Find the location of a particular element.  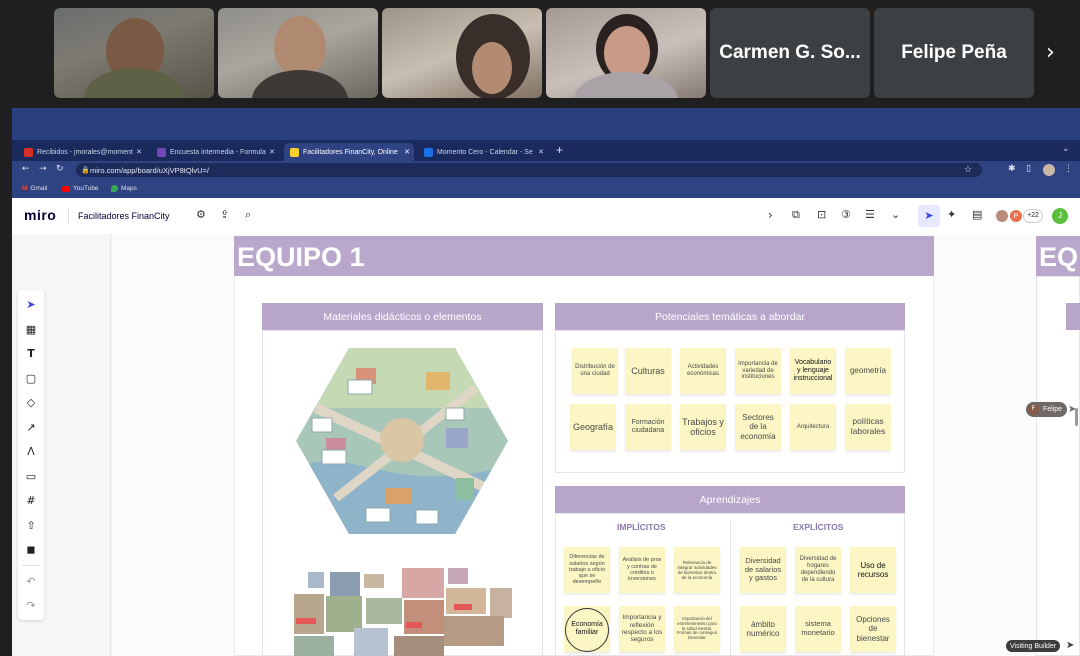

url-text: miro.com/app/board/uXjVP8tQlvU=/ is located at coordinates (150, 170).